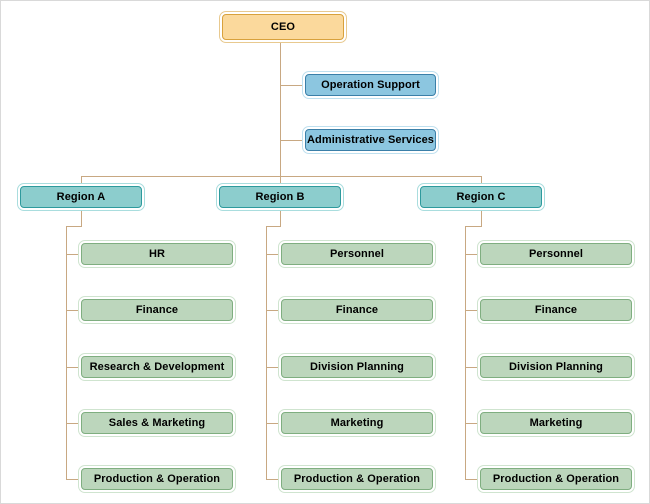 This screenshot has height=504, width=650. I want to click on node-region-a-dept-4-label: Sales & Marketing, so click(157, 423).